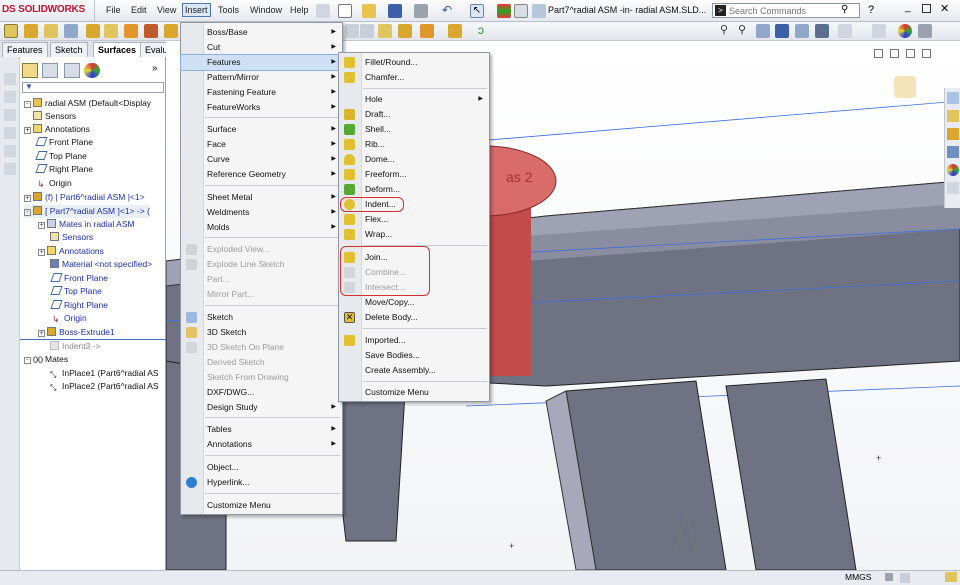  Describe the element at coordinates (104, 386) in the screenshot. I see `tree-item-inplace2: ⤡ InPlace2 (Part6^radial AS` at that location.